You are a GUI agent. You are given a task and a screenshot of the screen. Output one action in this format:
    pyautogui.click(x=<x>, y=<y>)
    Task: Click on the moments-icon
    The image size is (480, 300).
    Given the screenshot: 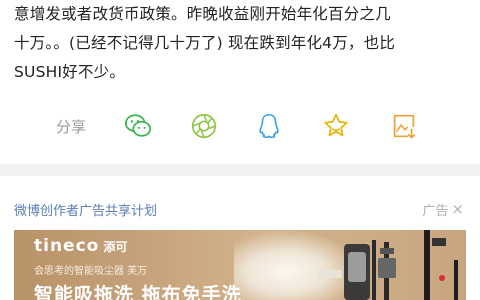 What is the action you would take?
    pyautogui.click(x=204, y=126)
    